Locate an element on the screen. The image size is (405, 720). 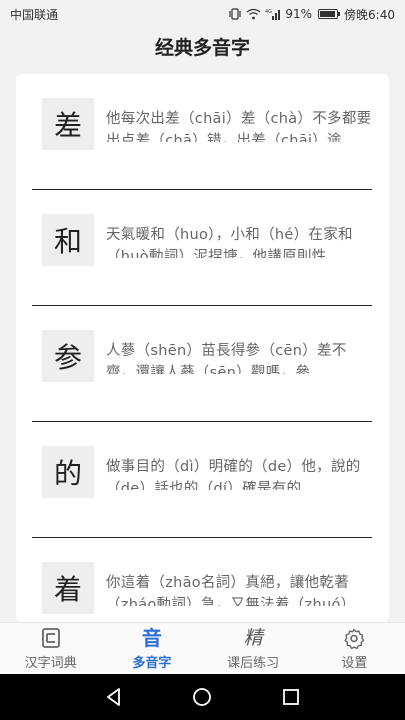
svg-text: 4G is located at coordinates (268, 12).